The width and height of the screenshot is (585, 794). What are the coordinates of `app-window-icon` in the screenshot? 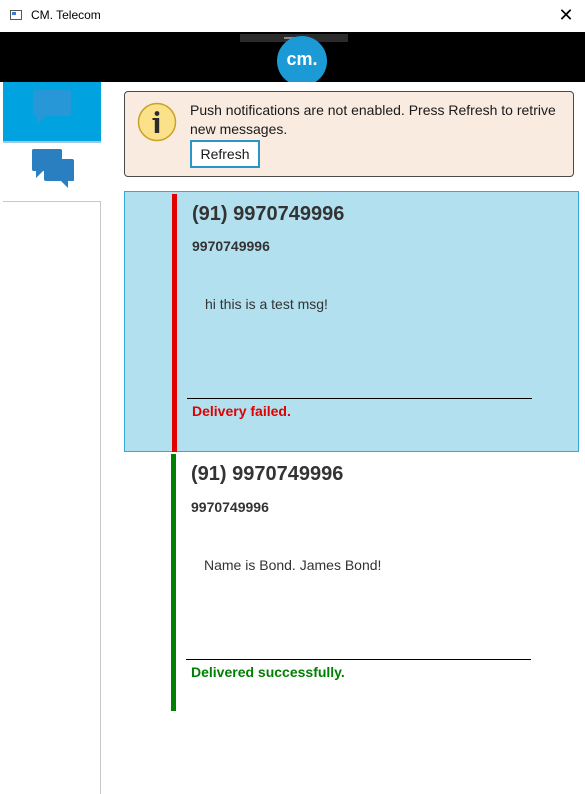 It's located at (16, 15).